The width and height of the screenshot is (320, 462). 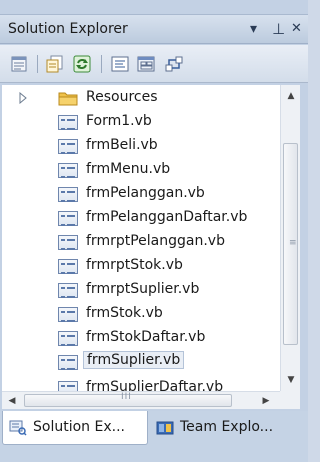 I want to click on panel-title-bar: Solution Explorer ▾ ⊥ ✕, so click(x=154, y=29).